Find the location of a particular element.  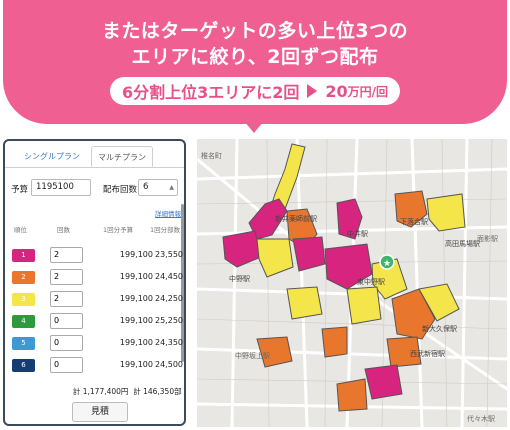

total-budget: 1,177,400円 is located at coordinates (105, 391).